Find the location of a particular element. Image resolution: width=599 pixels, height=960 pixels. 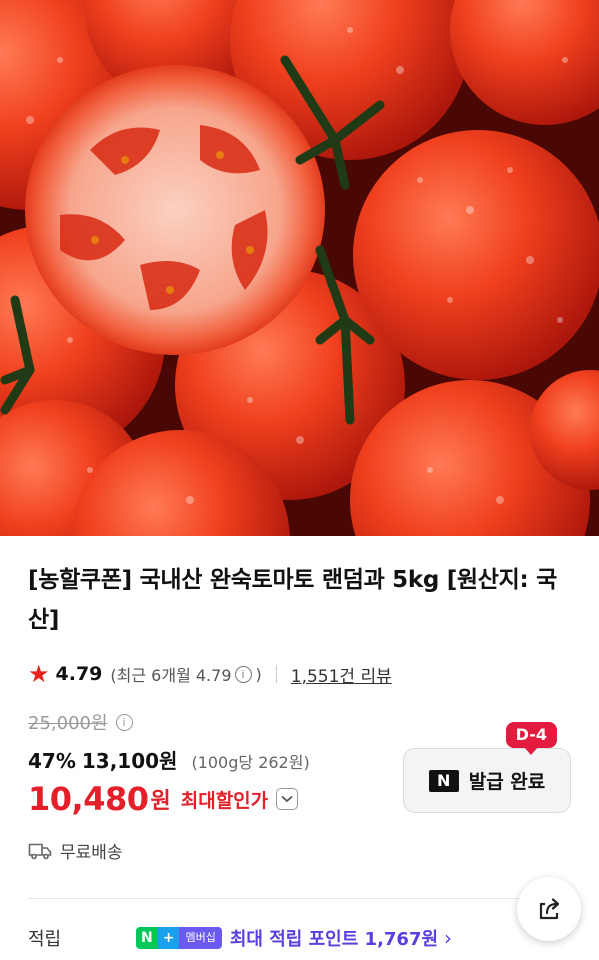

final-price-row: 10,480 원 최대할인가 is located at coordinates (163, 799).